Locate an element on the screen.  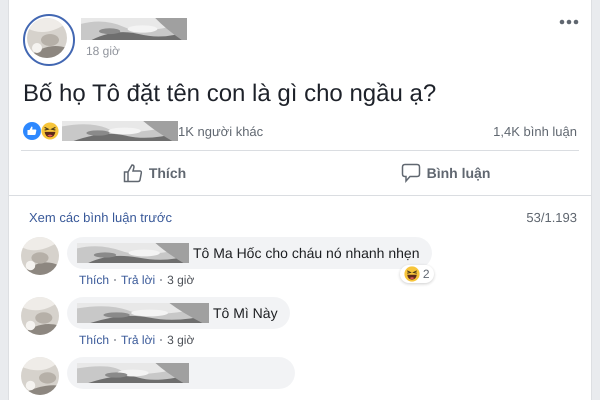
thumbs-up-icon is located at coordinates (132, 173).